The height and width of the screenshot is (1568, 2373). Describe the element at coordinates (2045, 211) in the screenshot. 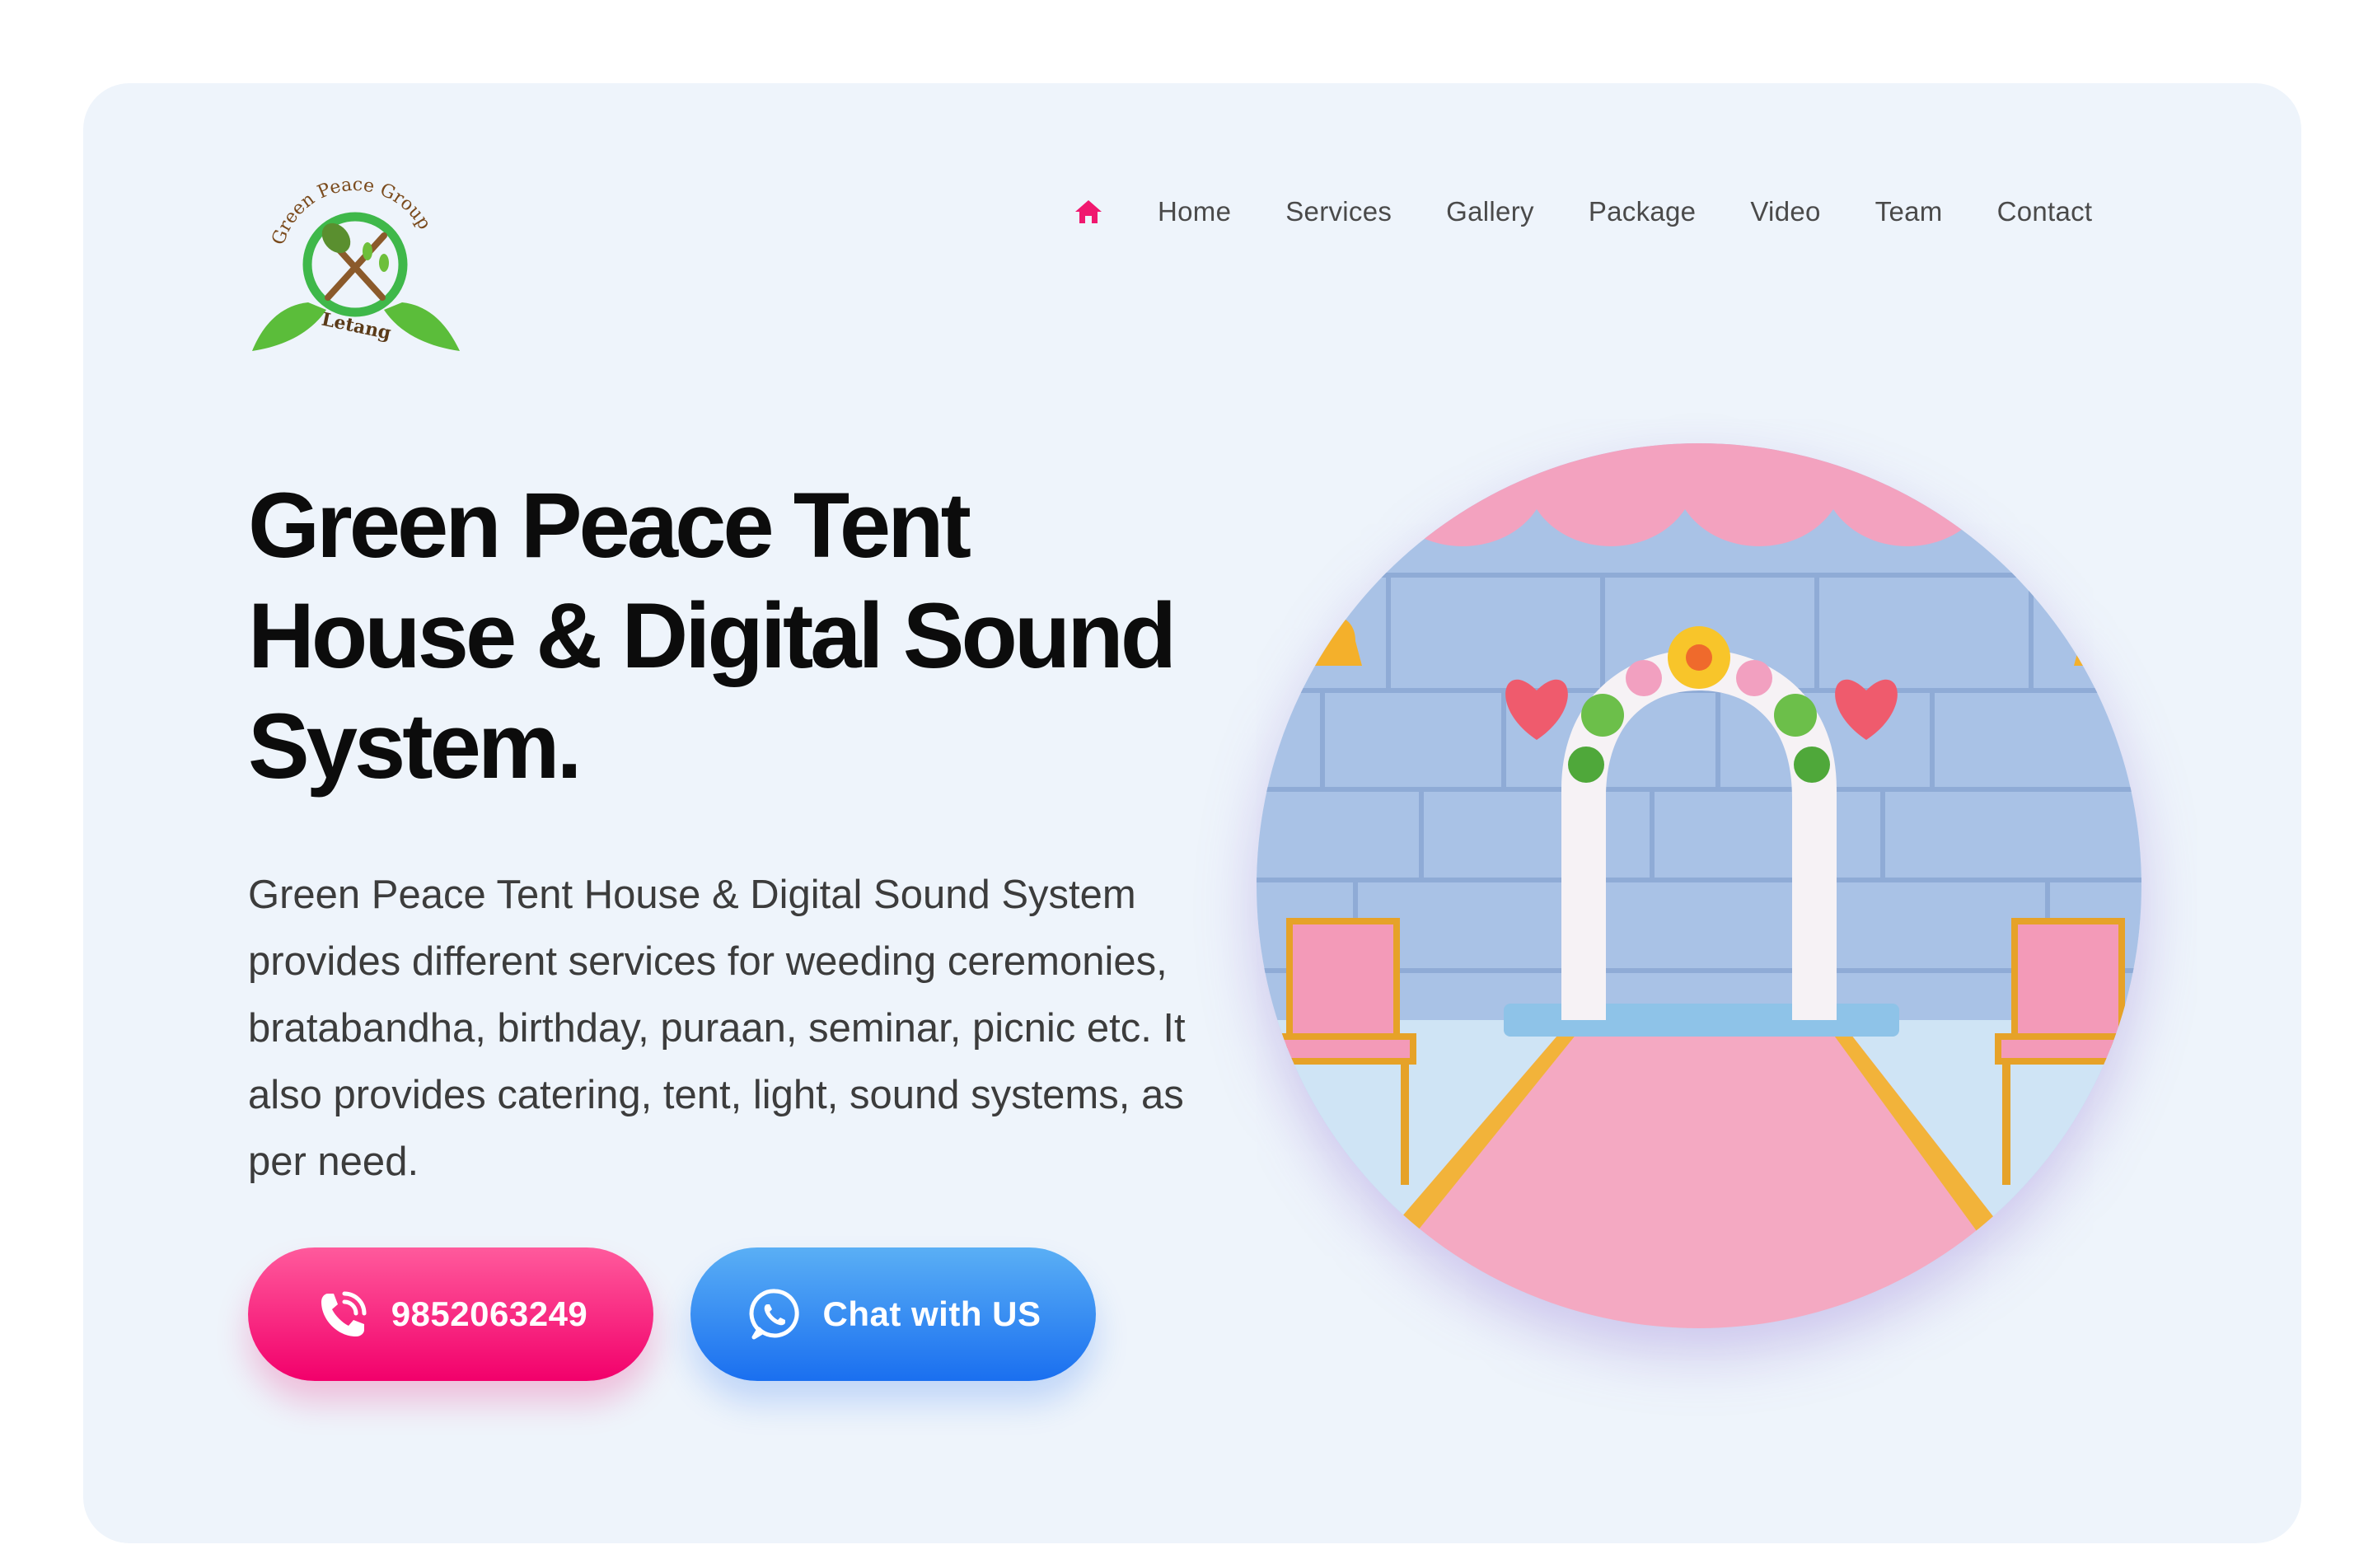

I see `nav-contact: Contact` at that location.